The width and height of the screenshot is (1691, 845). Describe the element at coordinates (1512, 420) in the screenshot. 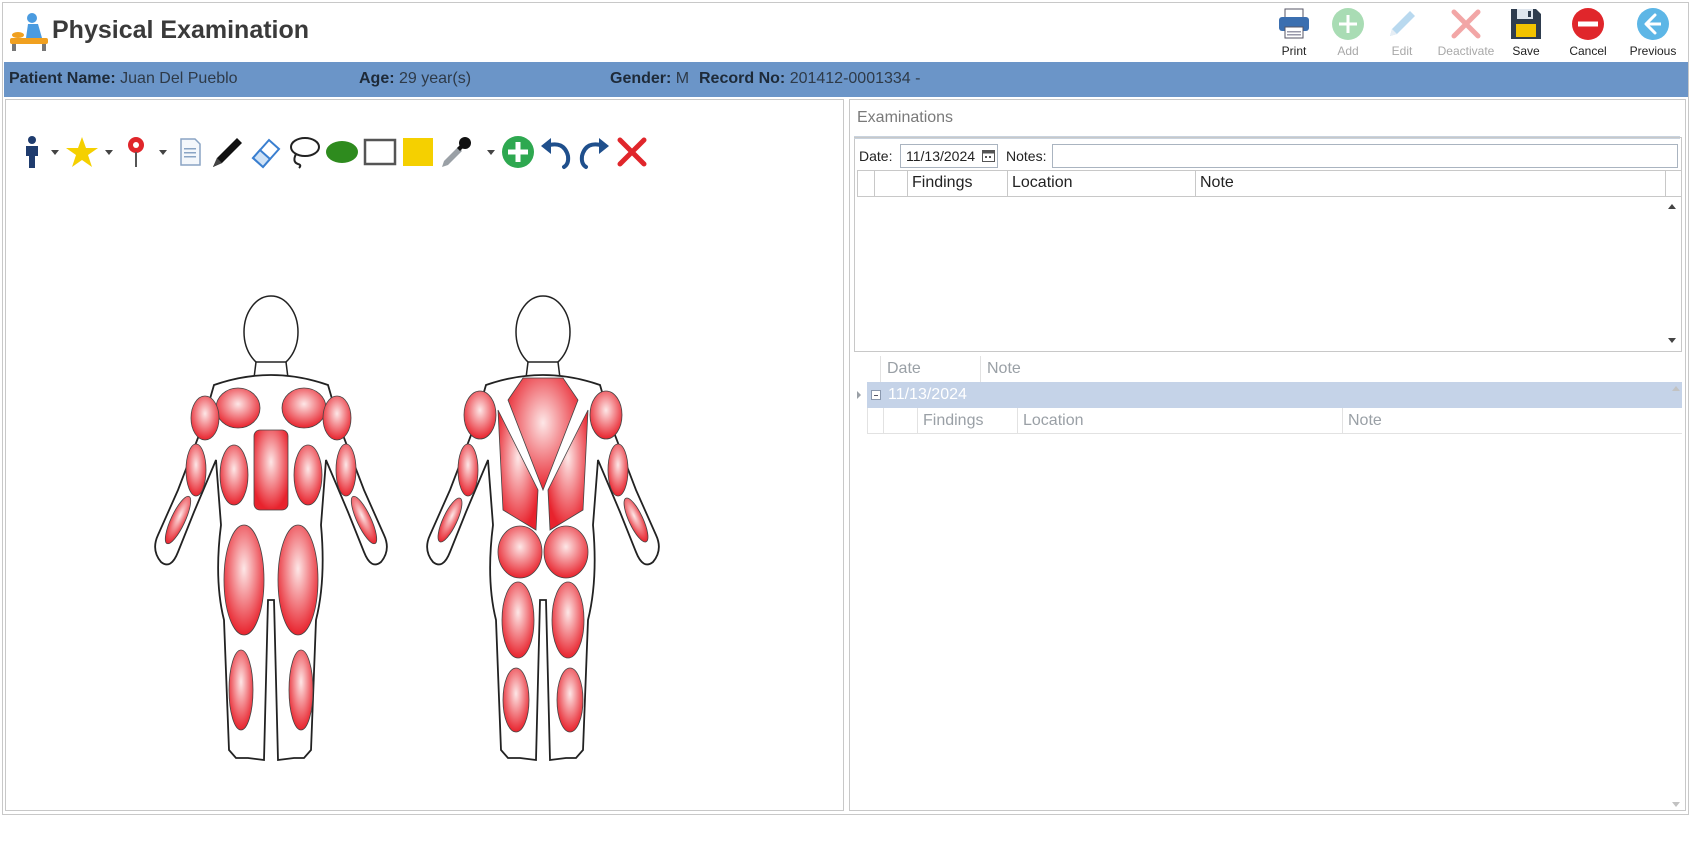

I see `detail-column-note: Note` at that location.